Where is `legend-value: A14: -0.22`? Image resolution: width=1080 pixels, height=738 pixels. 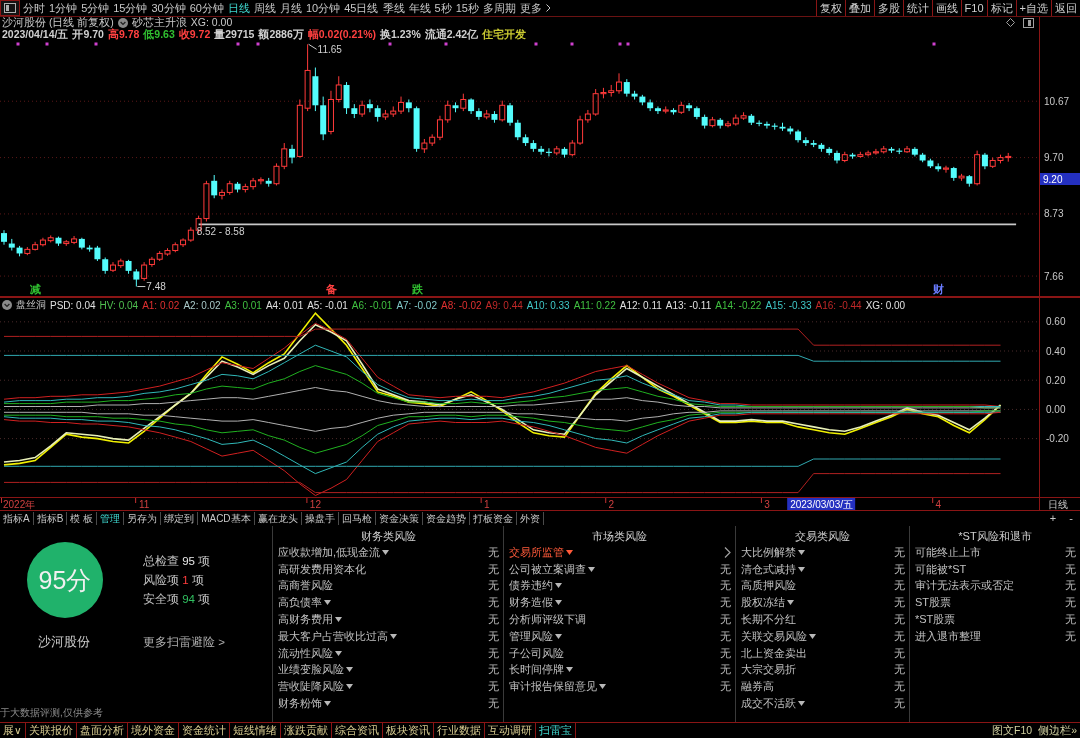 legend-value: A14: -0.22 is located at coordinates (738, 305).